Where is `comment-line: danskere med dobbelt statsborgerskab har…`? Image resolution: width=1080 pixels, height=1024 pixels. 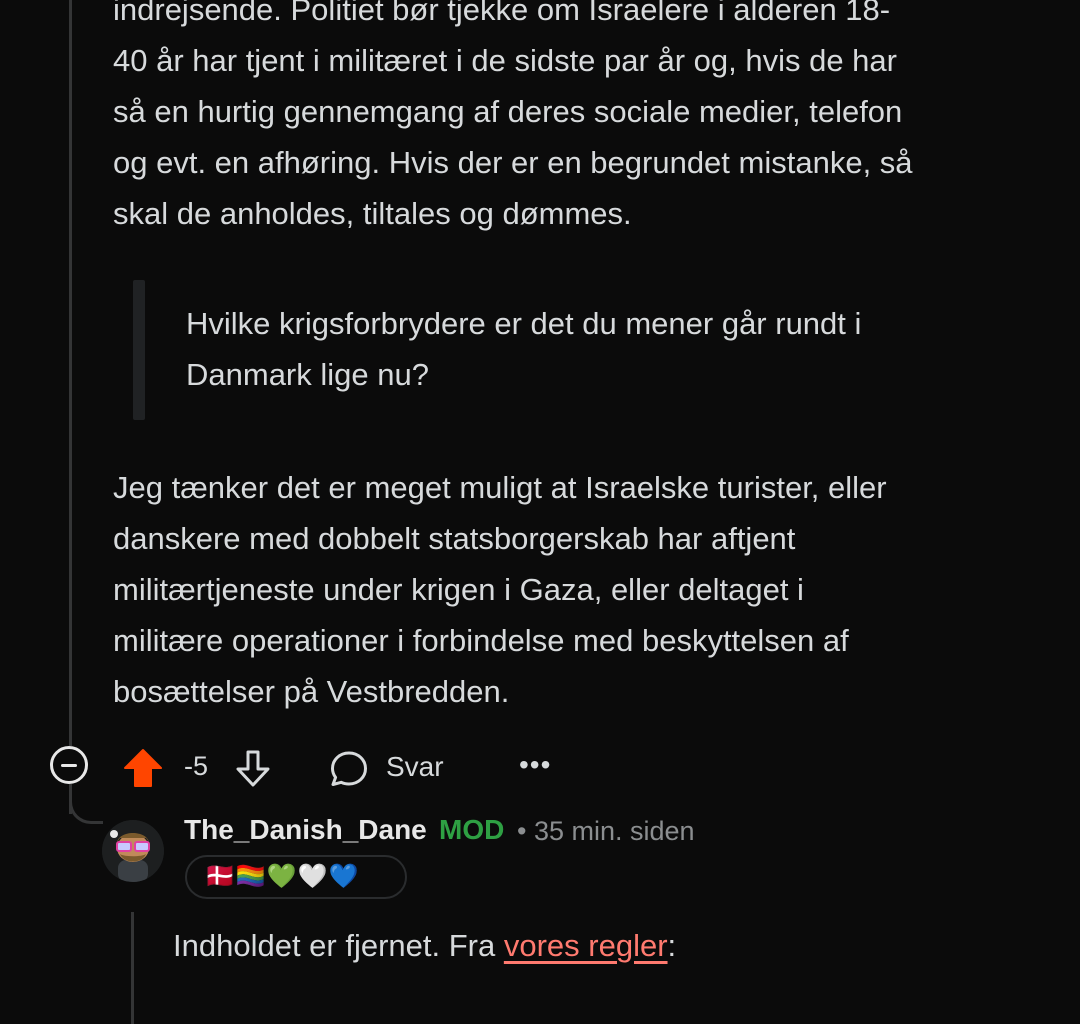
comment-line: danskere med dobbelt statsborgerskab har… is located at coordinates (454, 538).